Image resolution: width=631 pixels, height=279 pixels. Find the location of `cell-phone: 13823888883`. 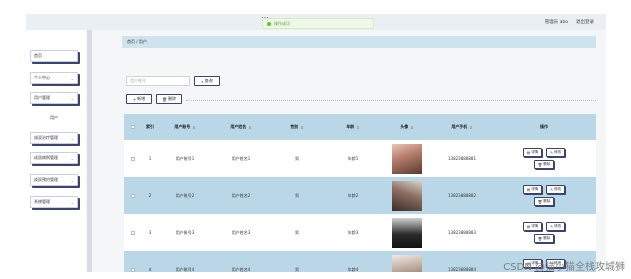

cell-phone: 13823888883 is located at coordinates (462, 232).